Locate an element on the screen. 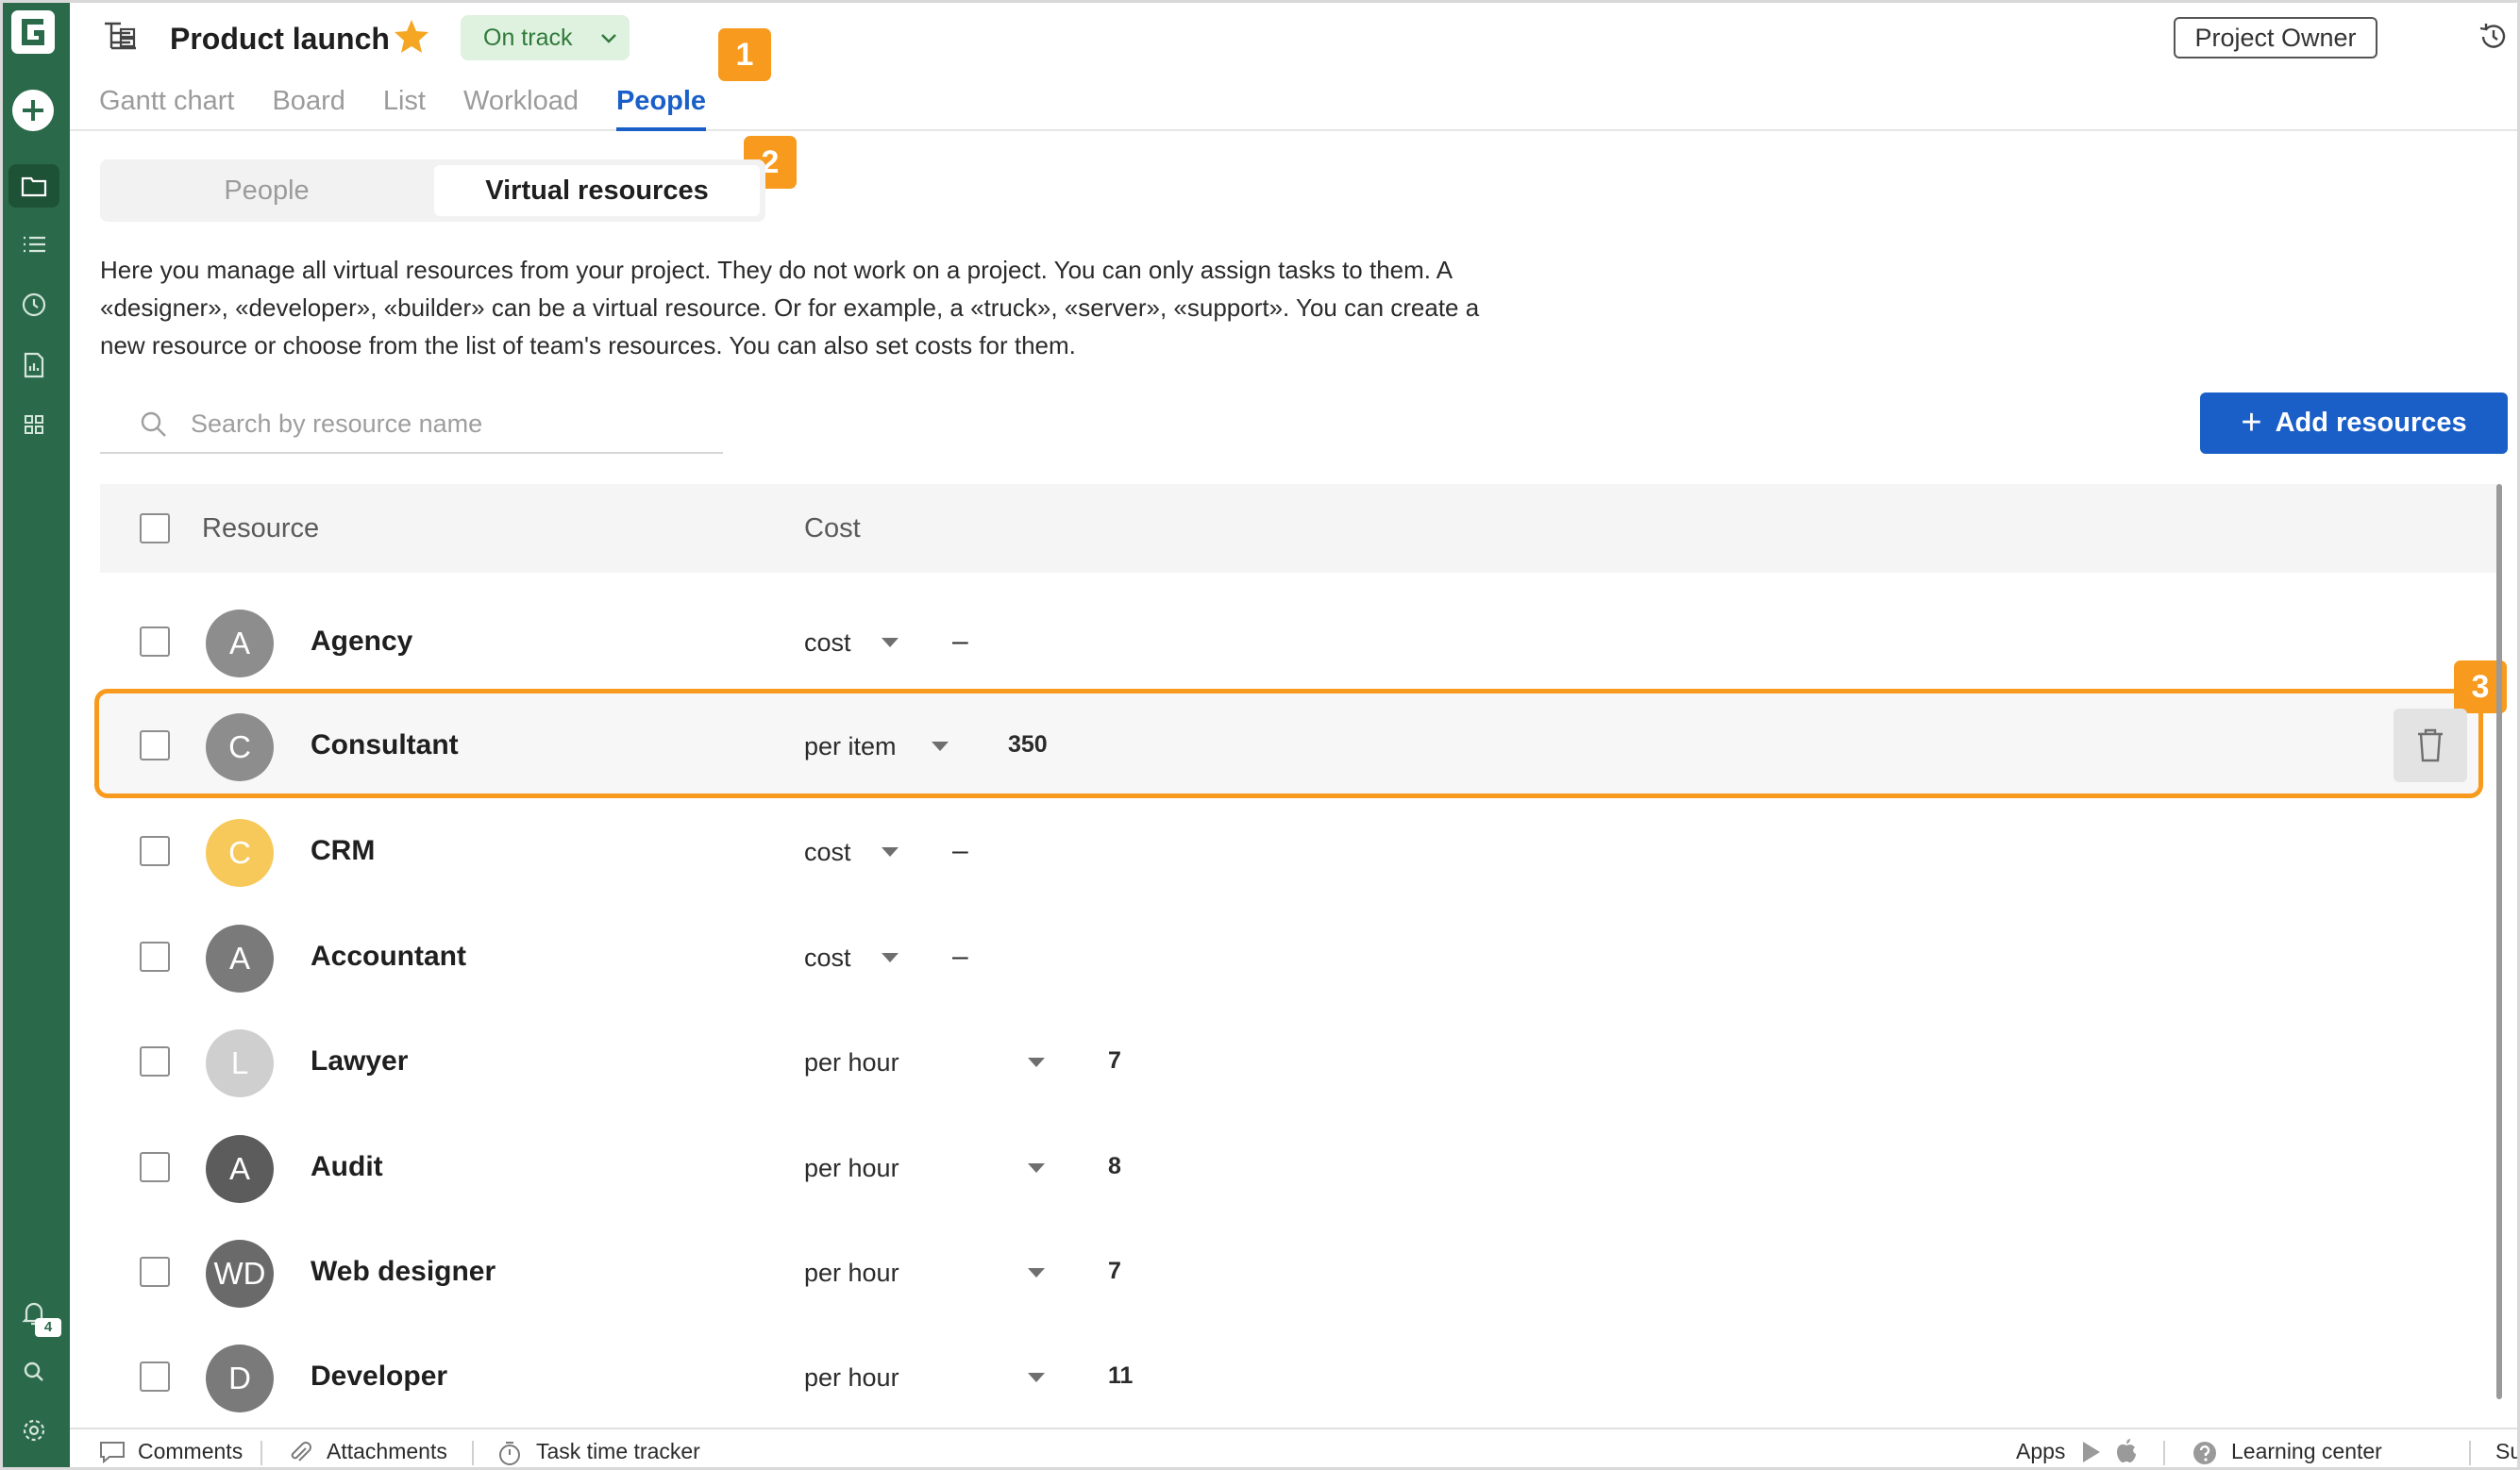 The width and height of the screenshot is (2520, 1470). tab-workload: Workload is located at coordinates (521, 107).